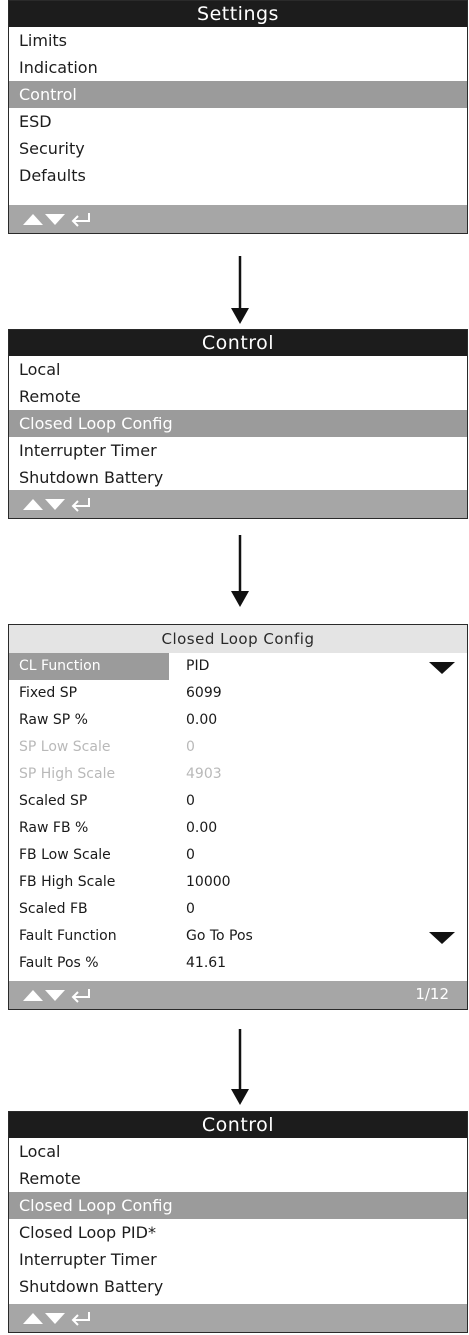  I want to click on nav-footer: 1/12, so click(238, 995).